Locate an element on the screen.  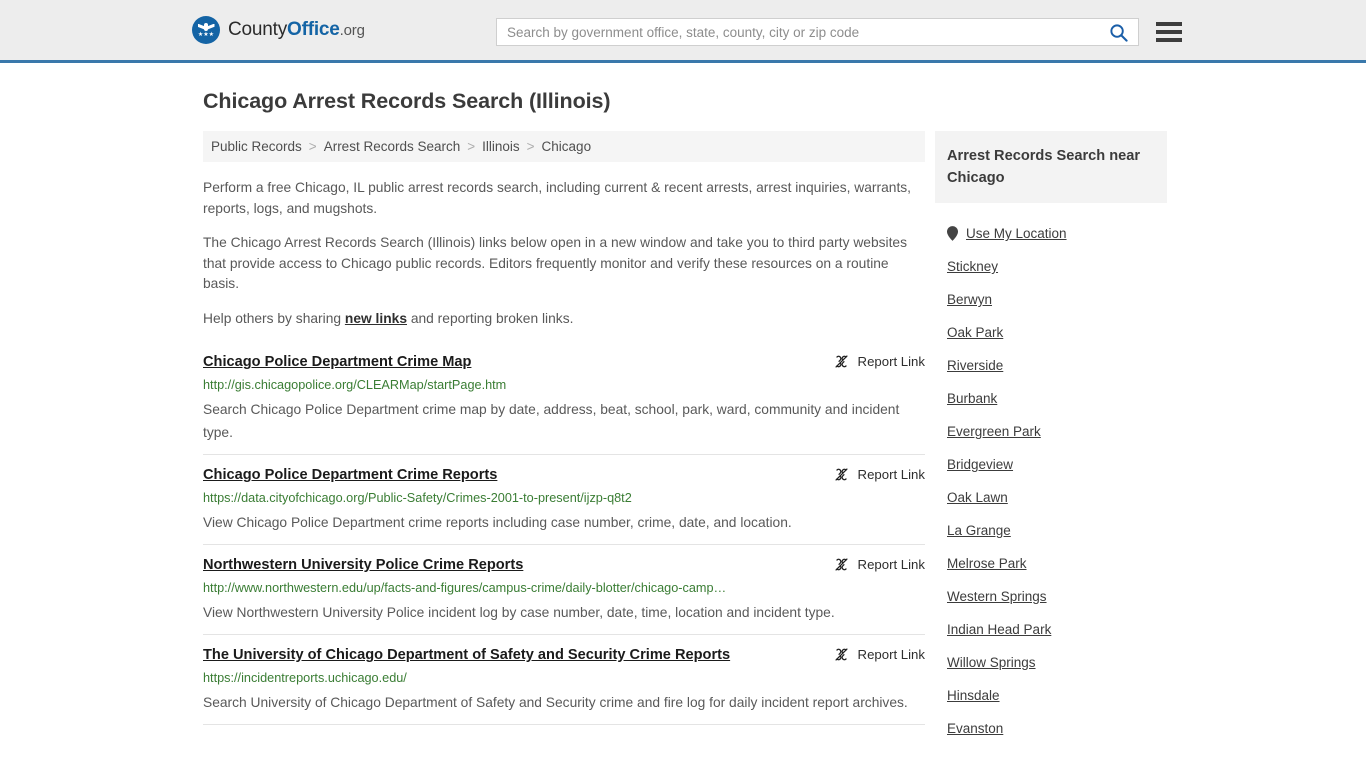
search-bar is located at coordinates (817, 32).